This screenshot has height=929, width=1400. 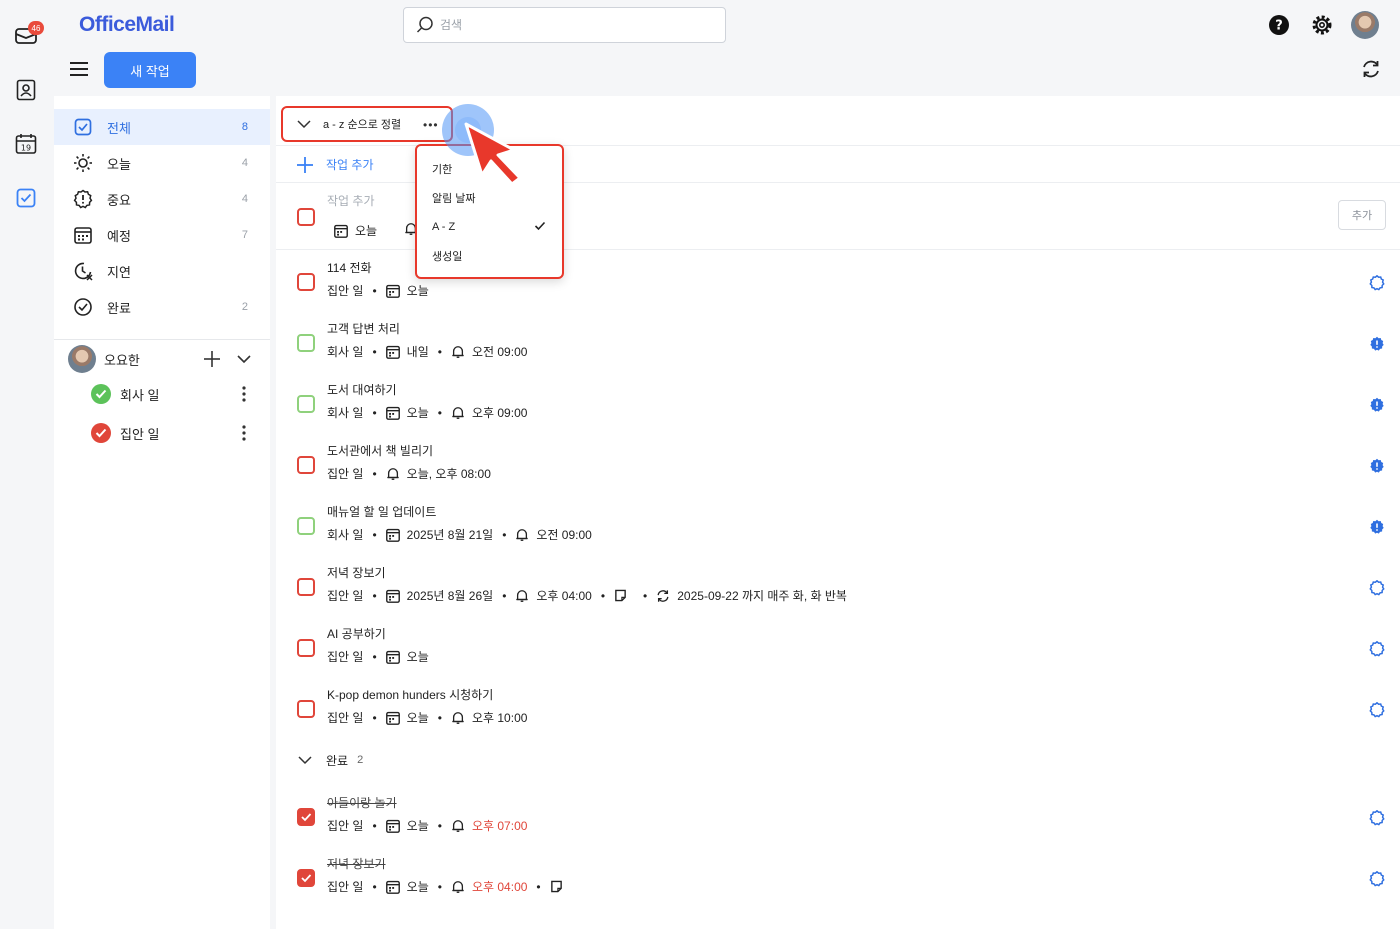 What do you see at coordinates (459, 534) in the screenshot?
I see `task-meta: 회사 일 • 2025년 8월 21일 • 오전 09:00` at bounding box center [459, 534].